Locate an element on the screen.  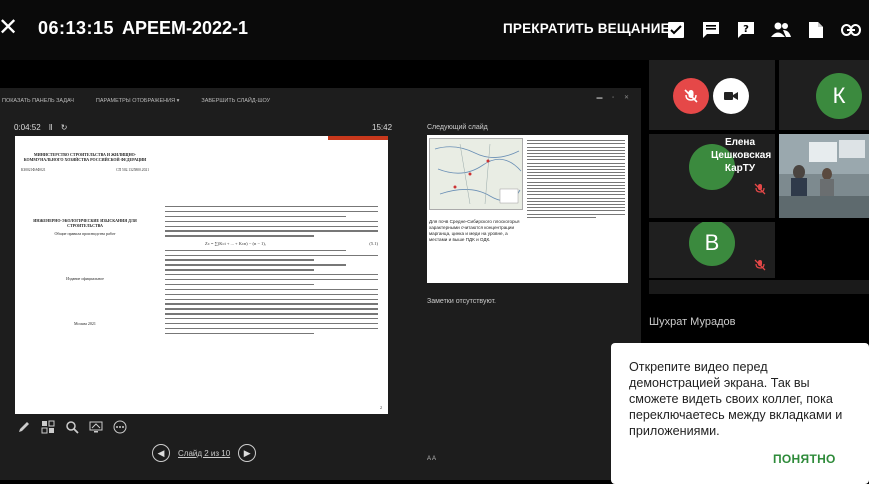
doc-code-row: КЗ0021ФАФ021 СП 502.1325800.2021 is located at coordinates (85, 170).